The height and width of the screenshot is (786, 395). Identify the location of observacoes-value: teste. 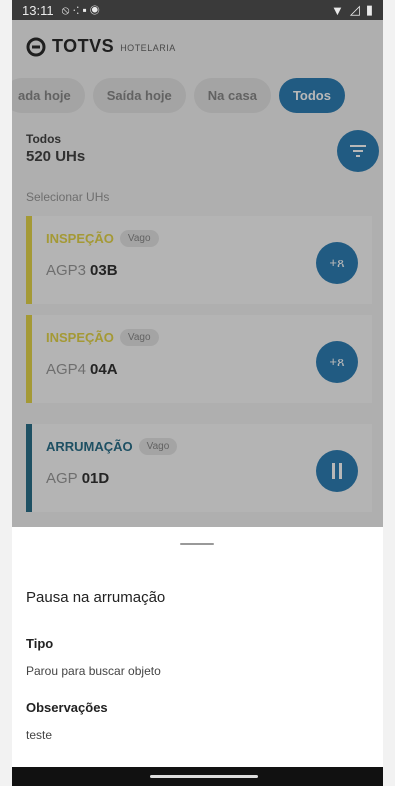
(39, 735).